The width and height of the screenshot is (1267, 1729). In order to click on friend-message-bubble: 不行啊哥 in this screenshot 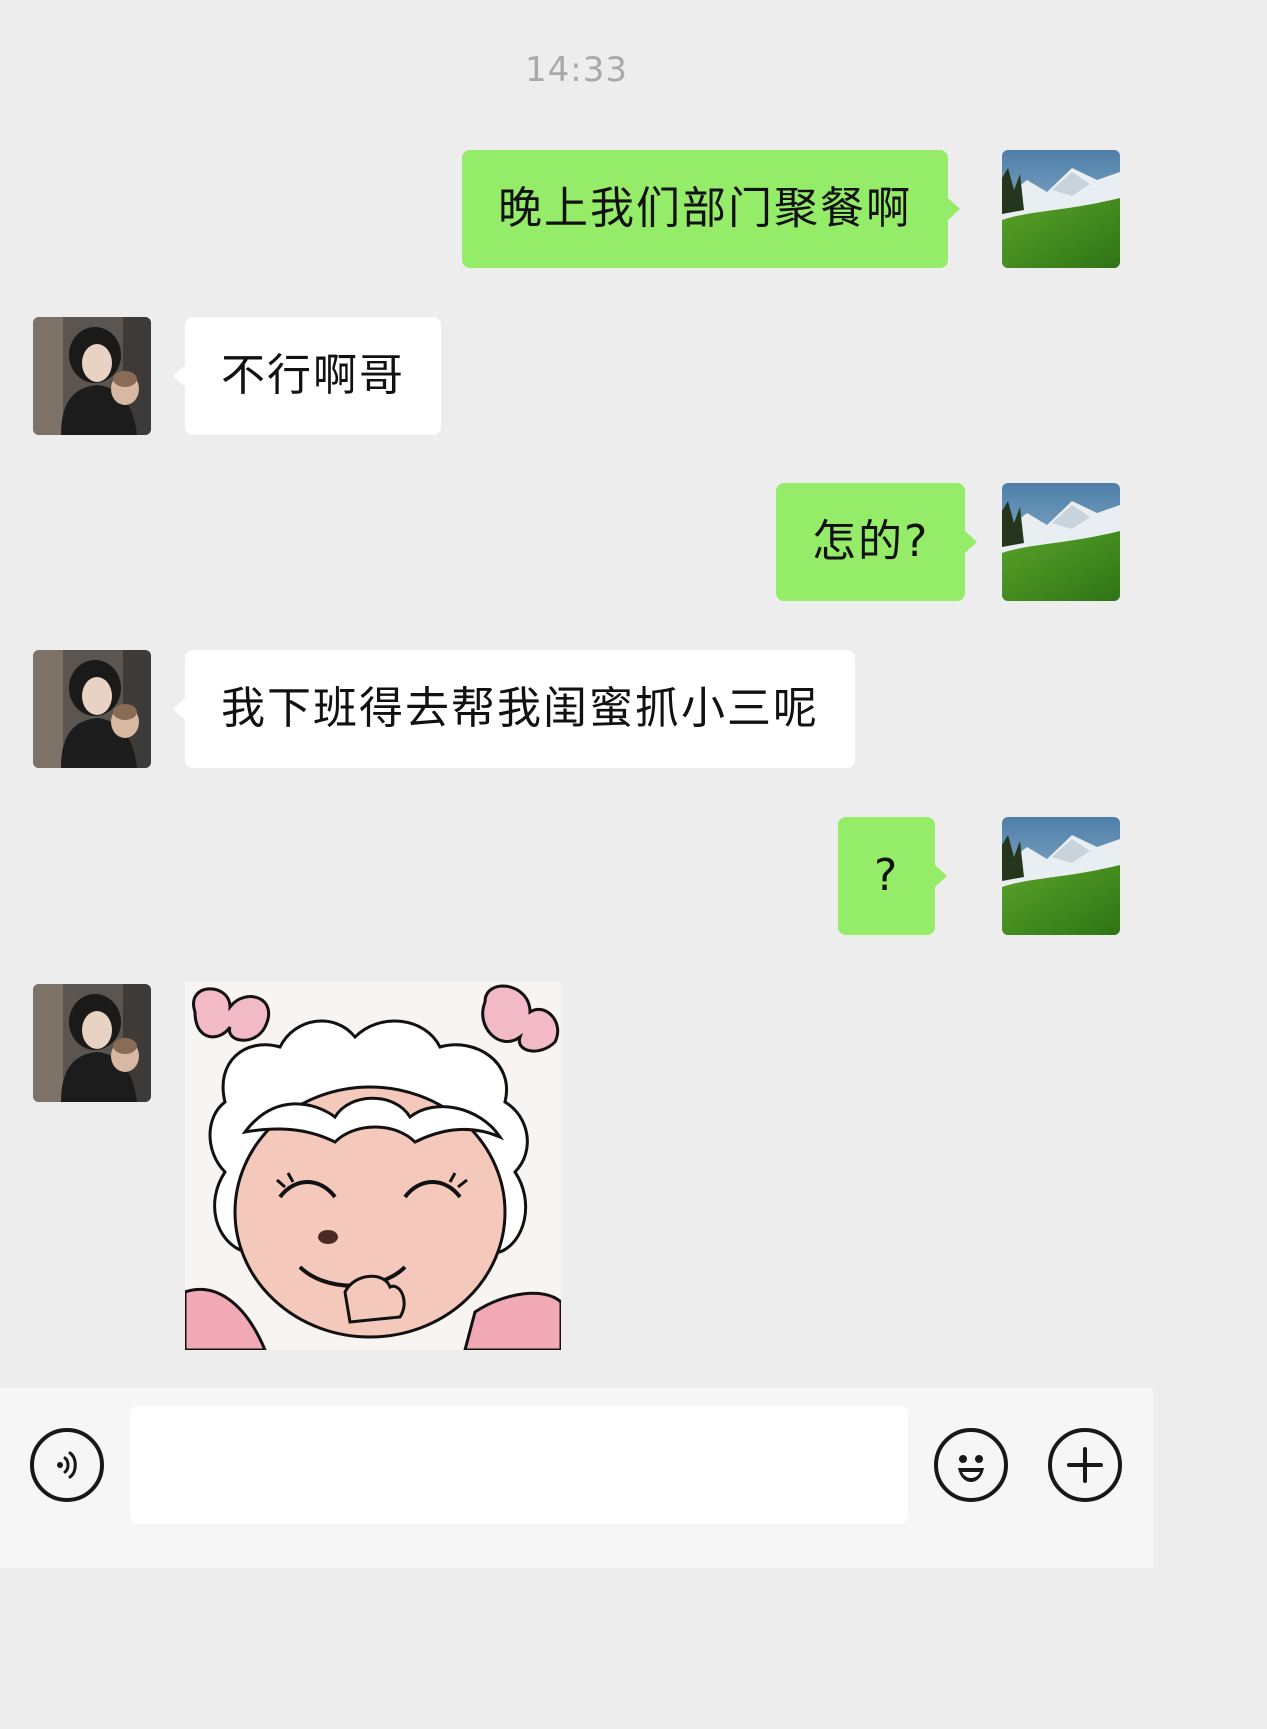, I will do `click(307, 376)`.